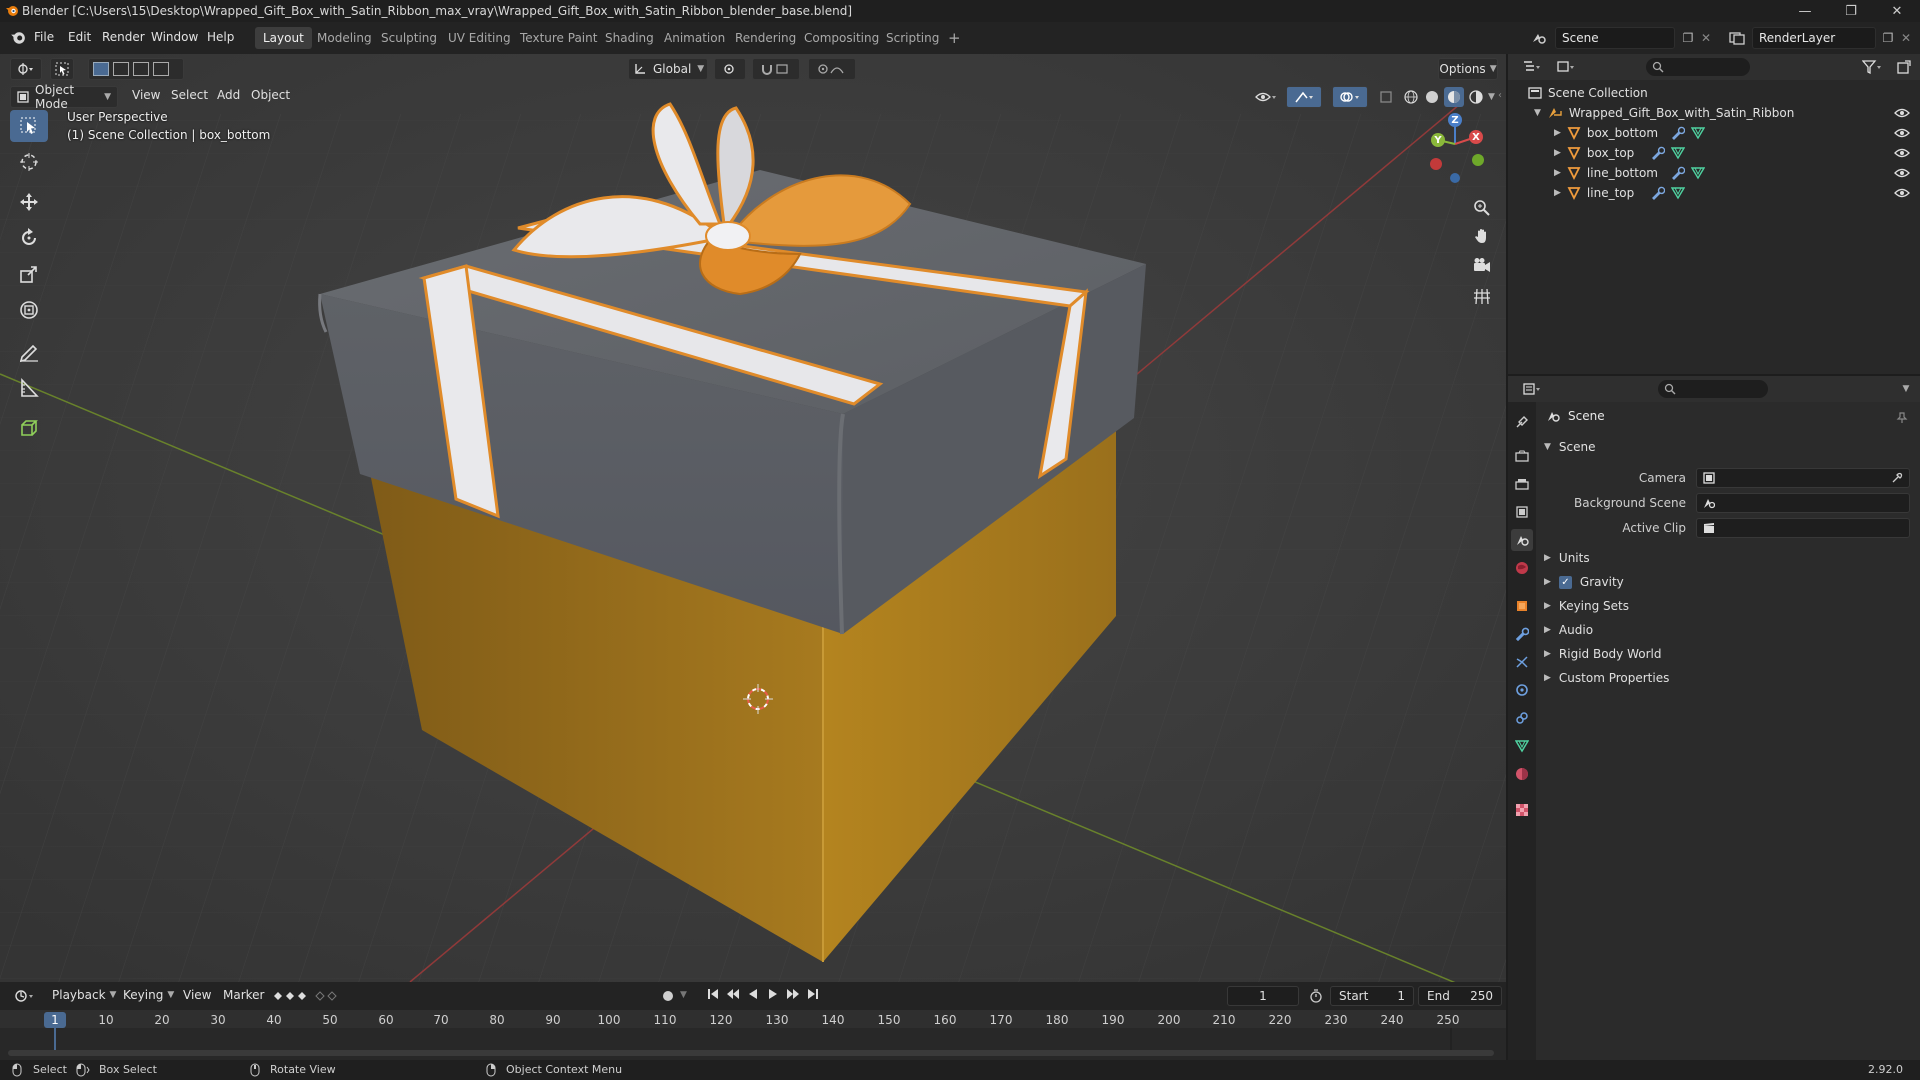 Image resolution: width=1920 pixels, height=1080 pixels. What do you see at coordinates (841, 38) in the screenshot?
I see `tab-compositing: Compositing` at bounding box center [841, 38].